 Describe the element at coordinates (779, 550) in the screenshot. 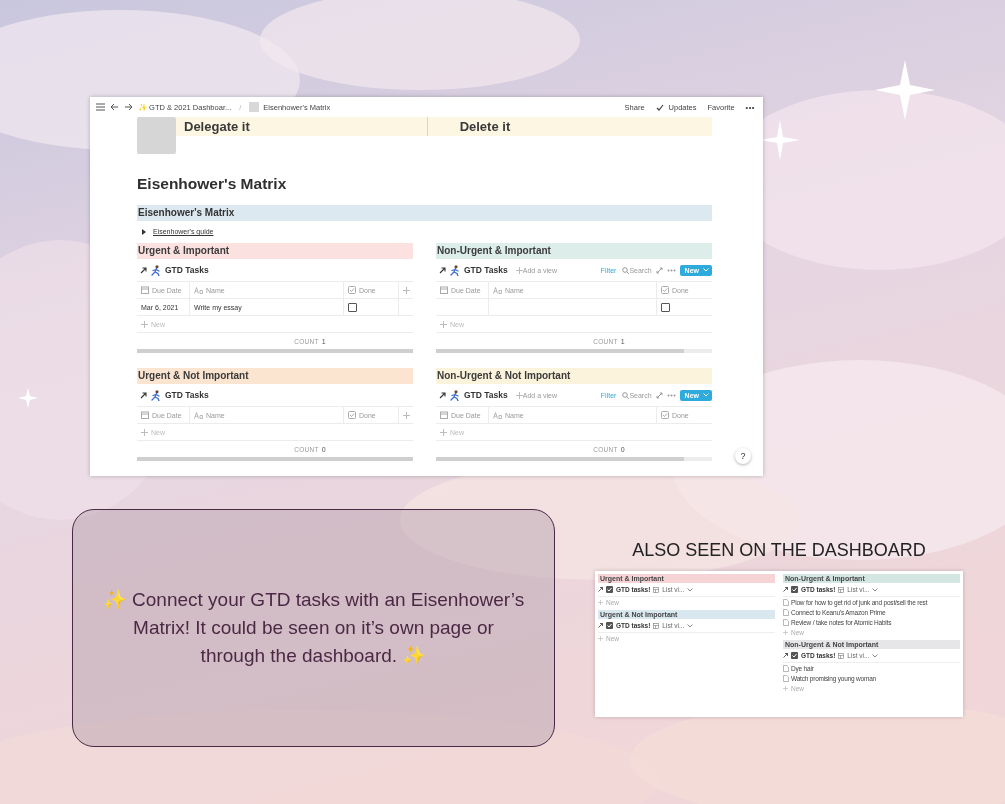

I see `section-heading: ALSO SEEN ON THE DASHBOARD` at that location.